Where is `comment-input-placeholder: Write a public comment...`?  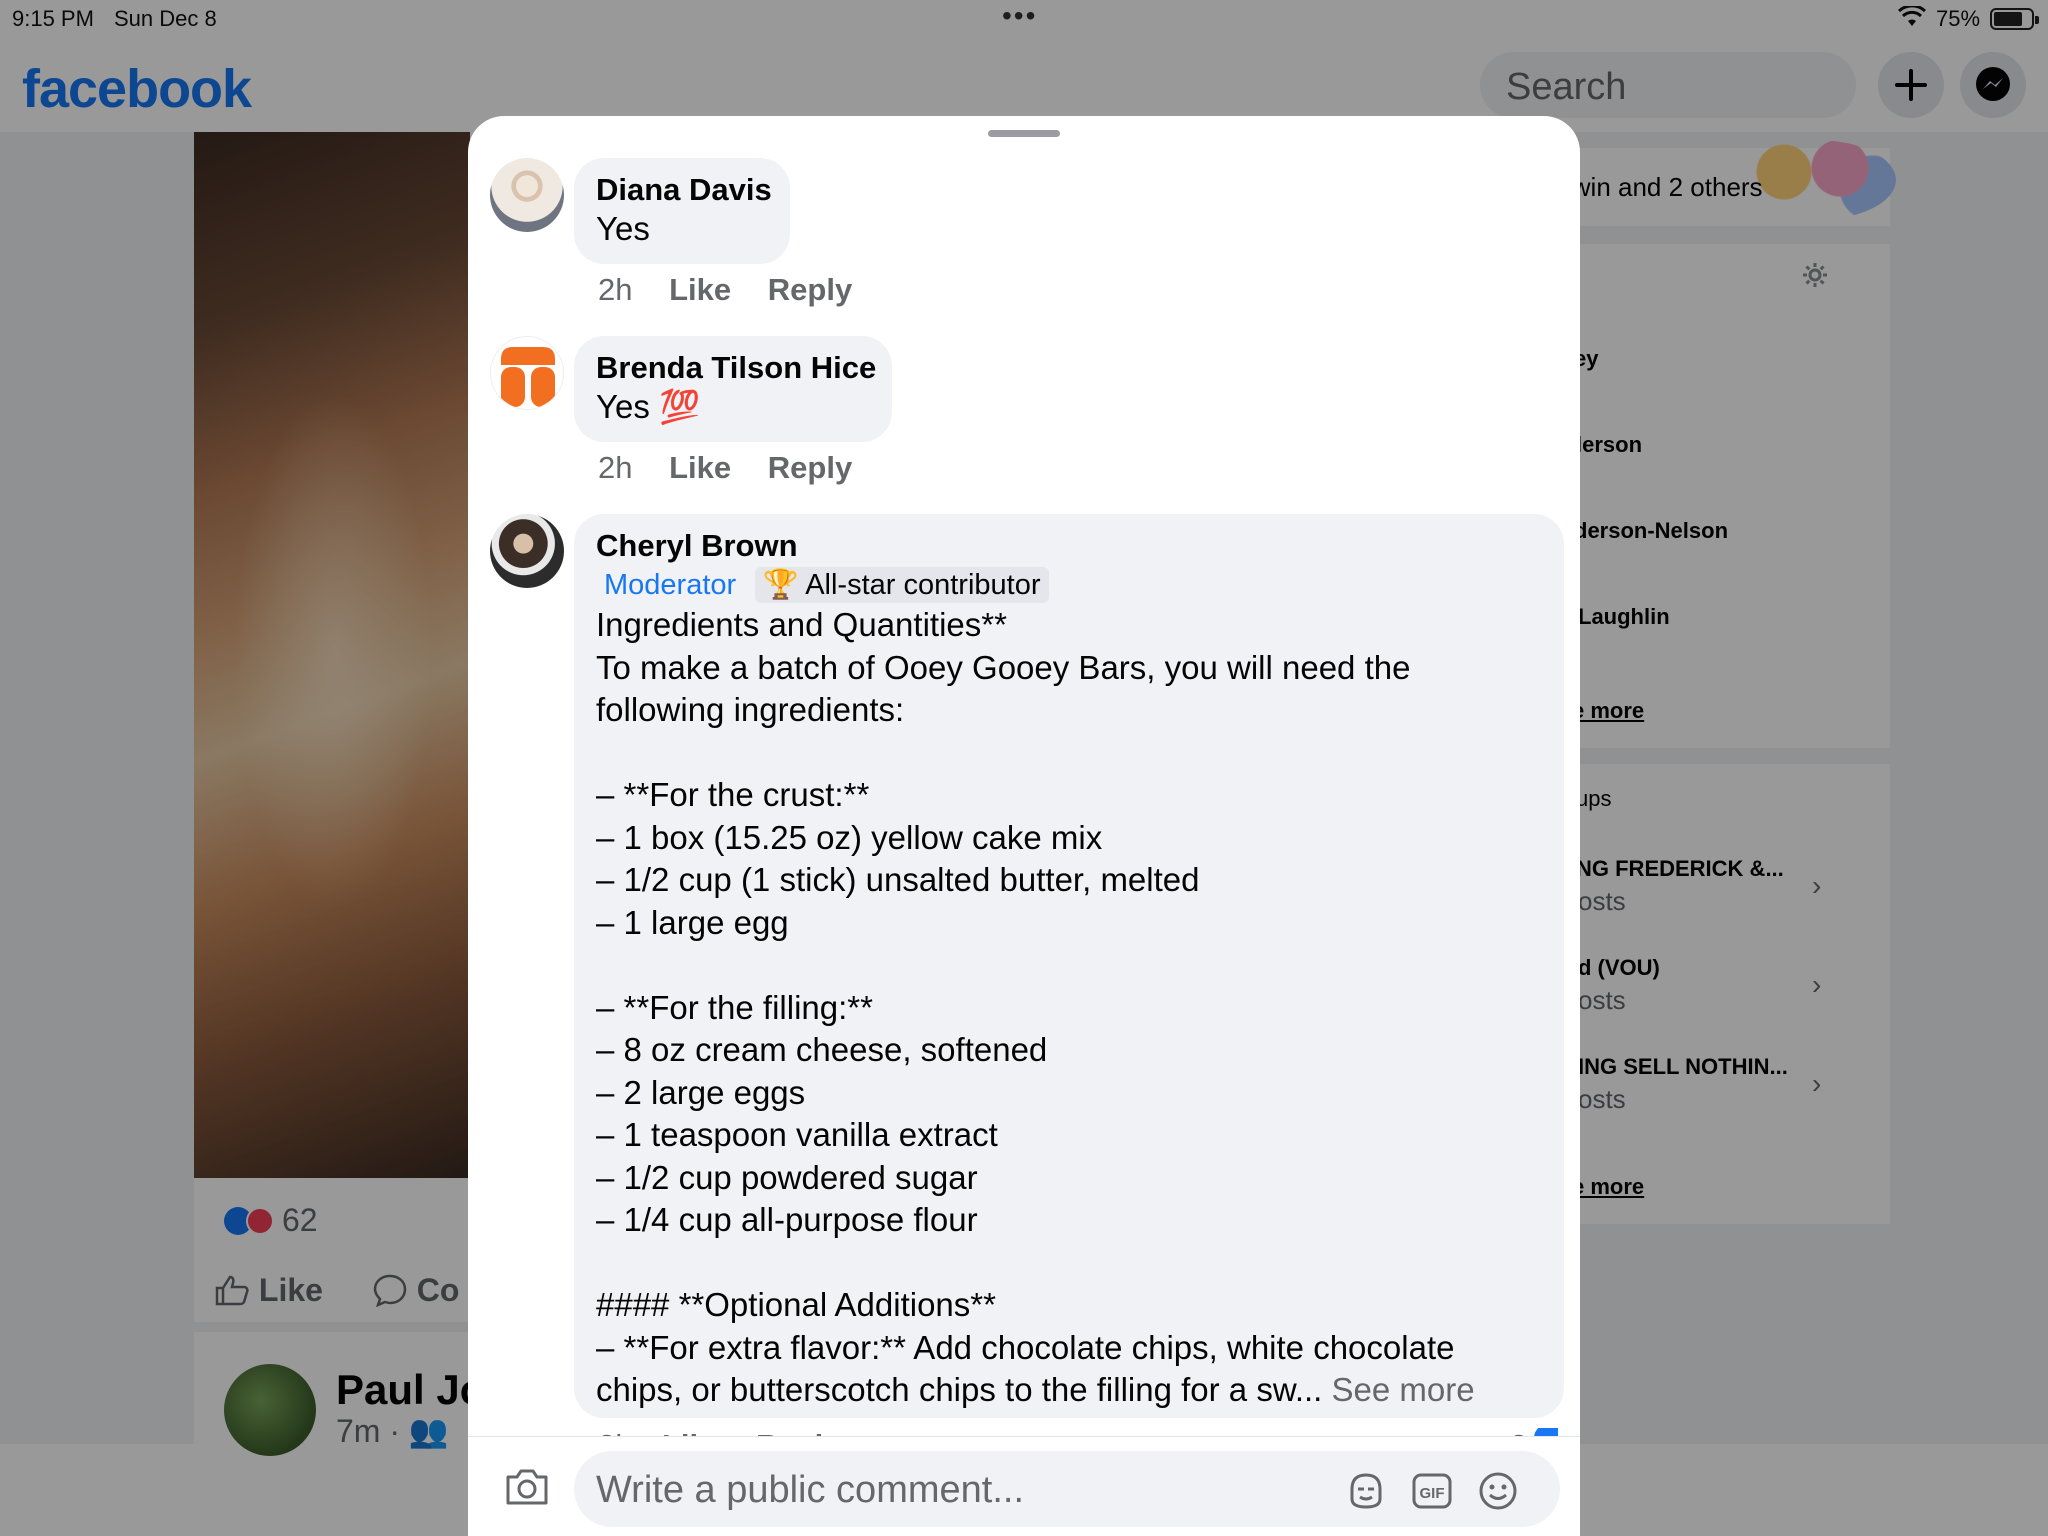
comment-input-placeholder: Write a public comment... is located at coordinates (810, 1490).